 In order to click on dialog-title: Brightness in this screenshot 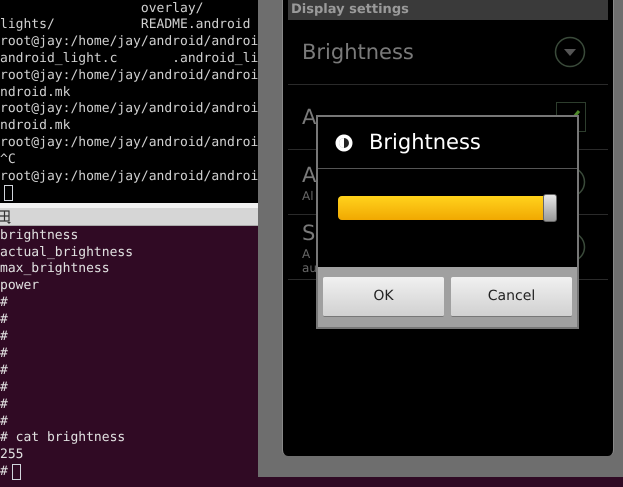, I will do `click(425, 142)`.